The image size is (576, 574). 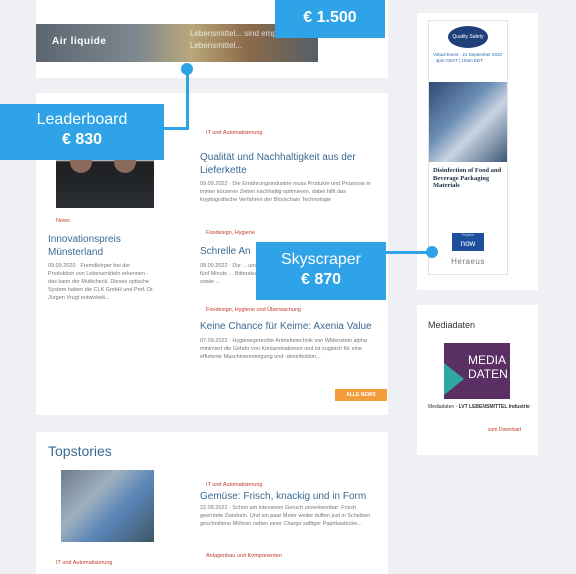 I want to click on media-logo-line2: DATEN, so click(x=488, y=374).